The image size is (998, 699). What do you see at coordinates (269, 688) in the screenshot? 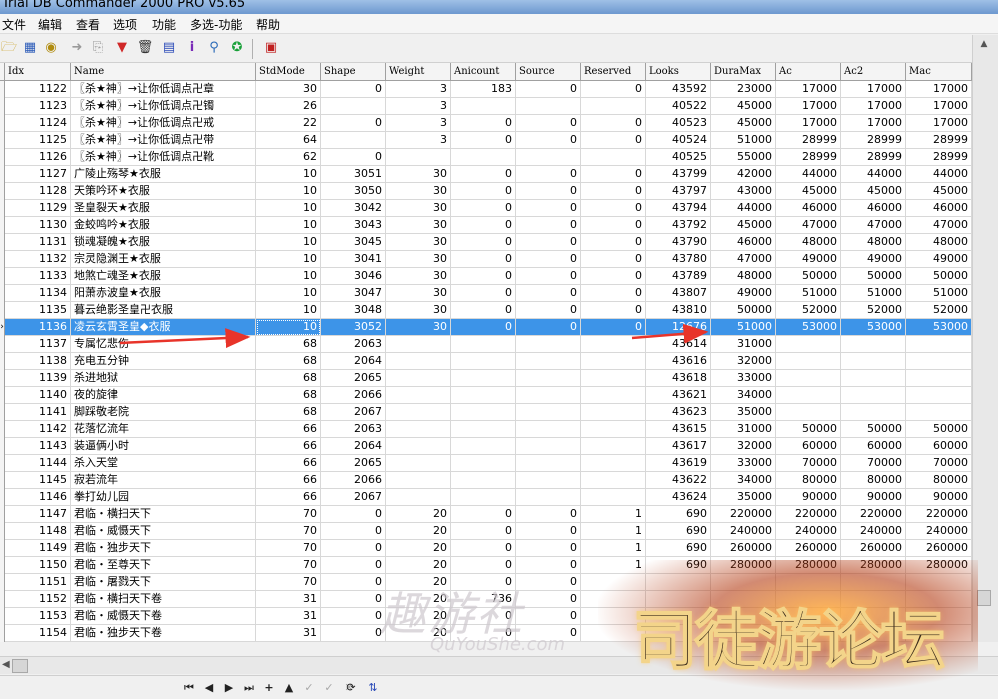
I see `insert-record-icon: +` at bounding box center [269, 688].